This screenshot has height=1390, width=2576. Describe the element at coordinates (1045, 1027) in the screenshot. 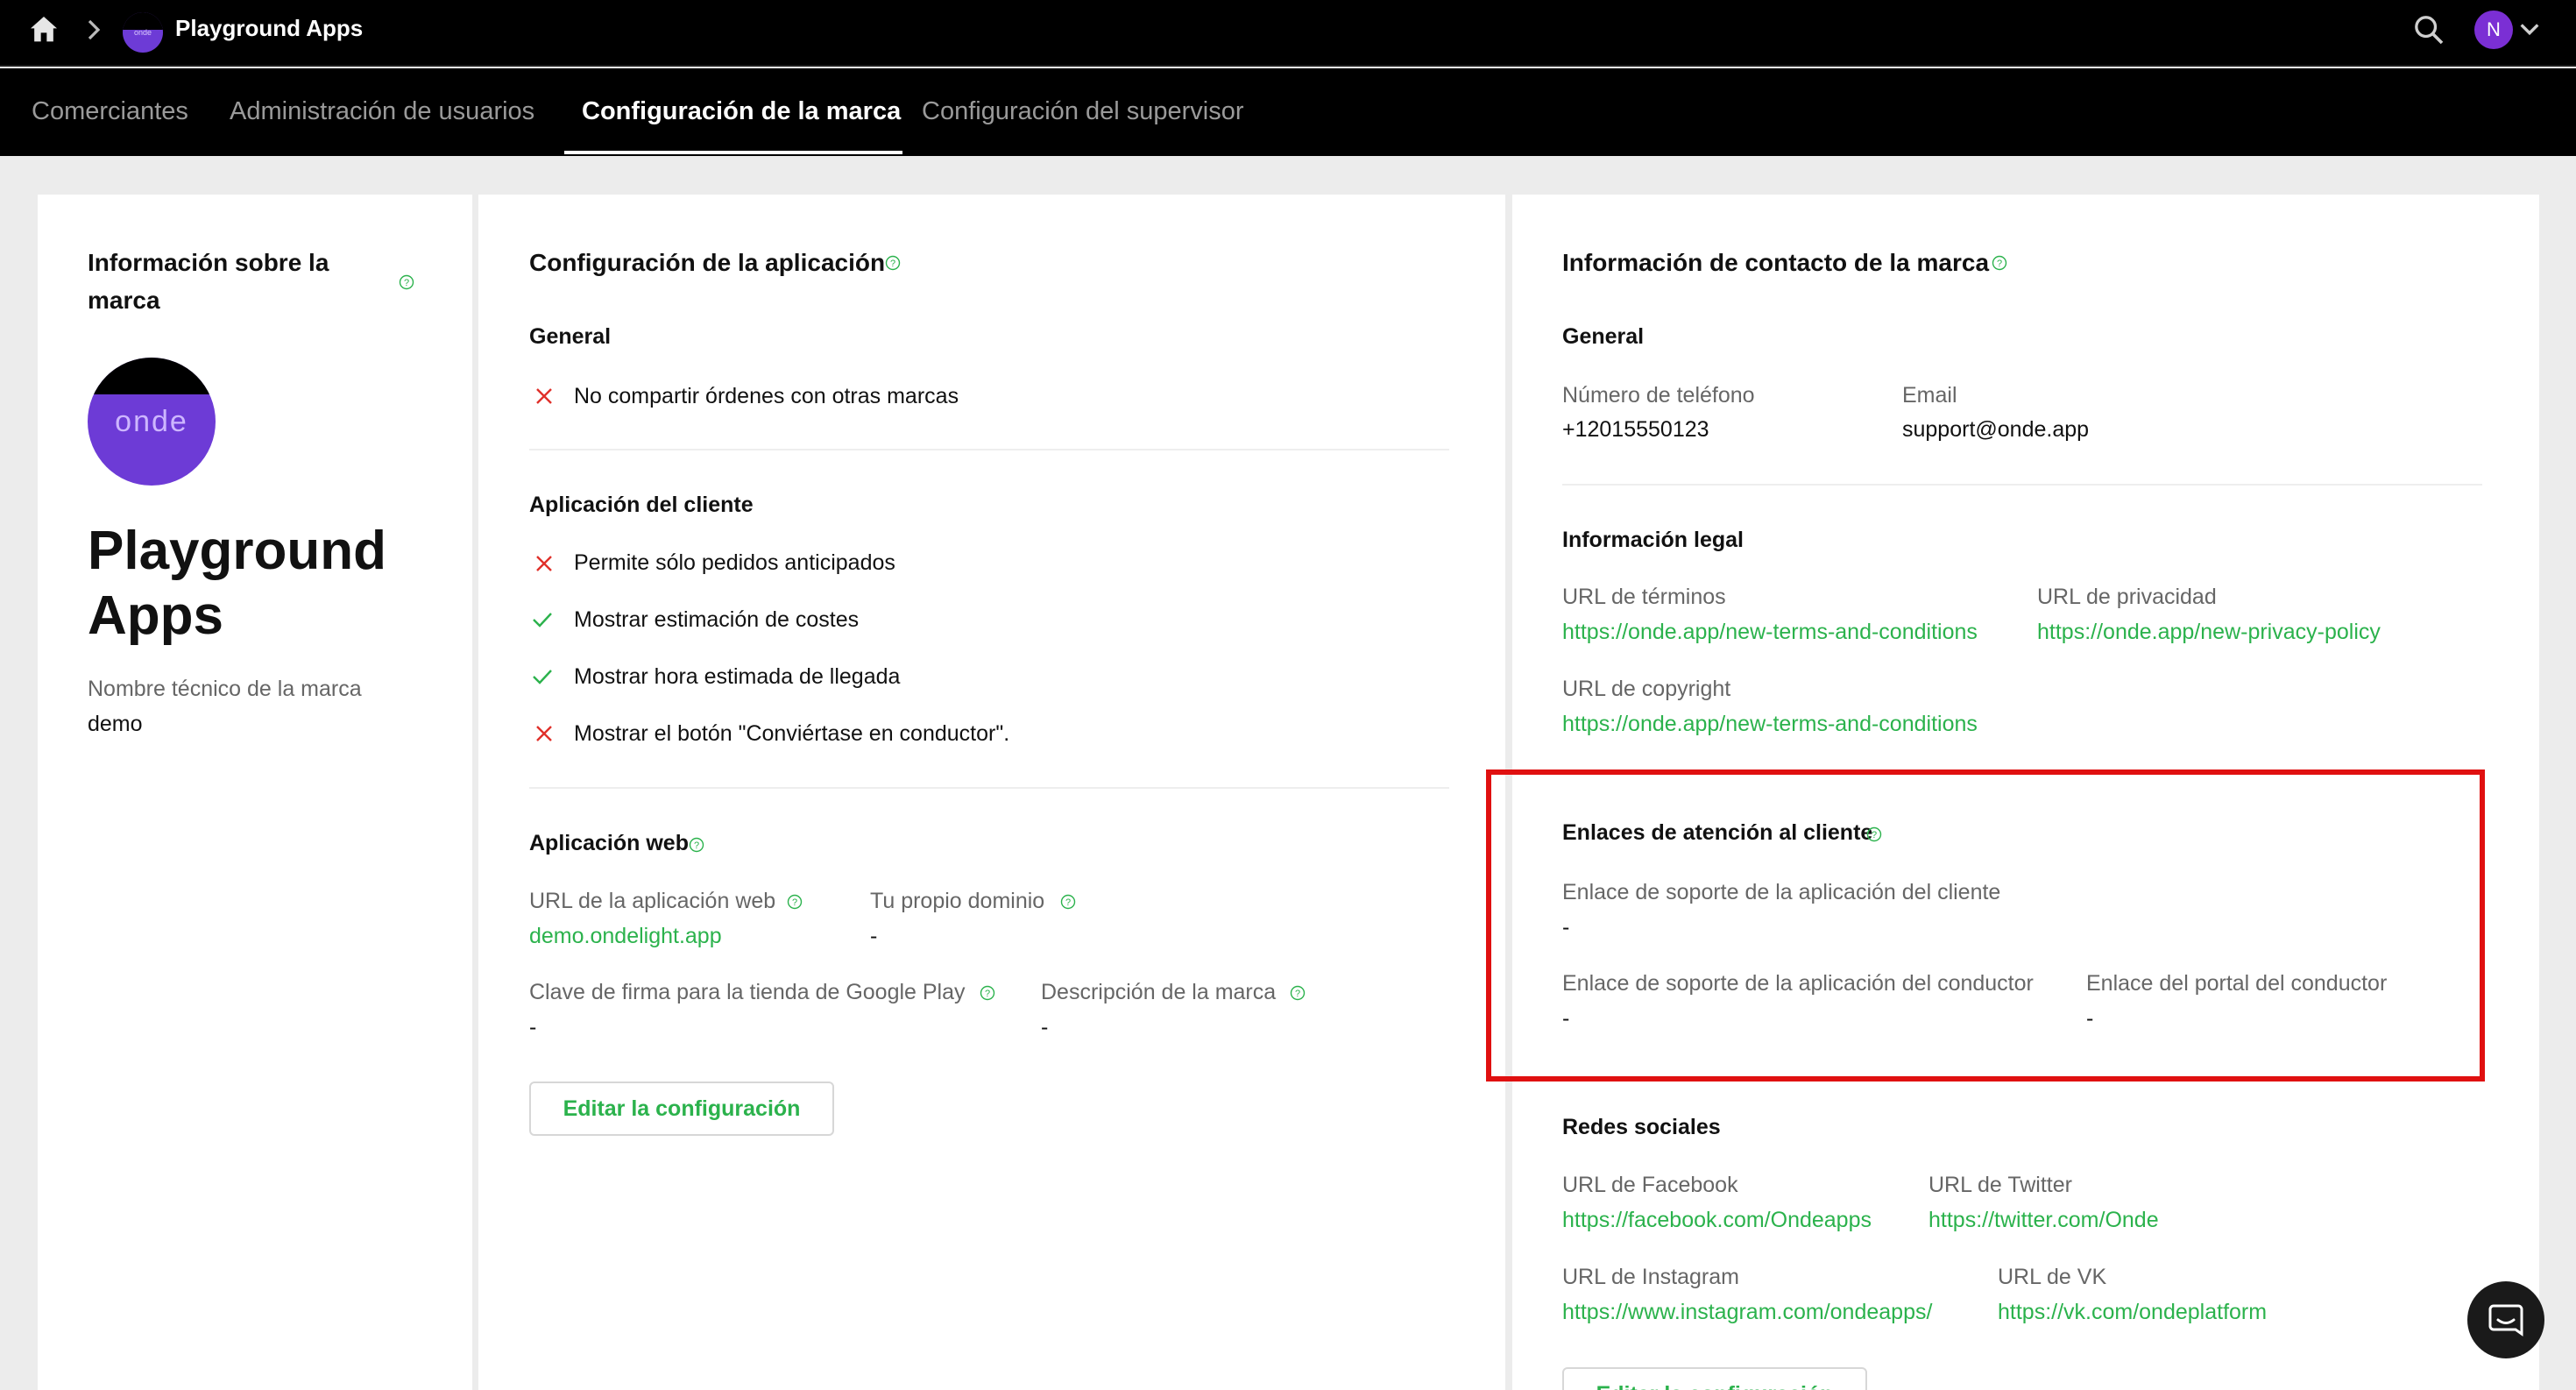

I see `brand-description-value: -` at that location.